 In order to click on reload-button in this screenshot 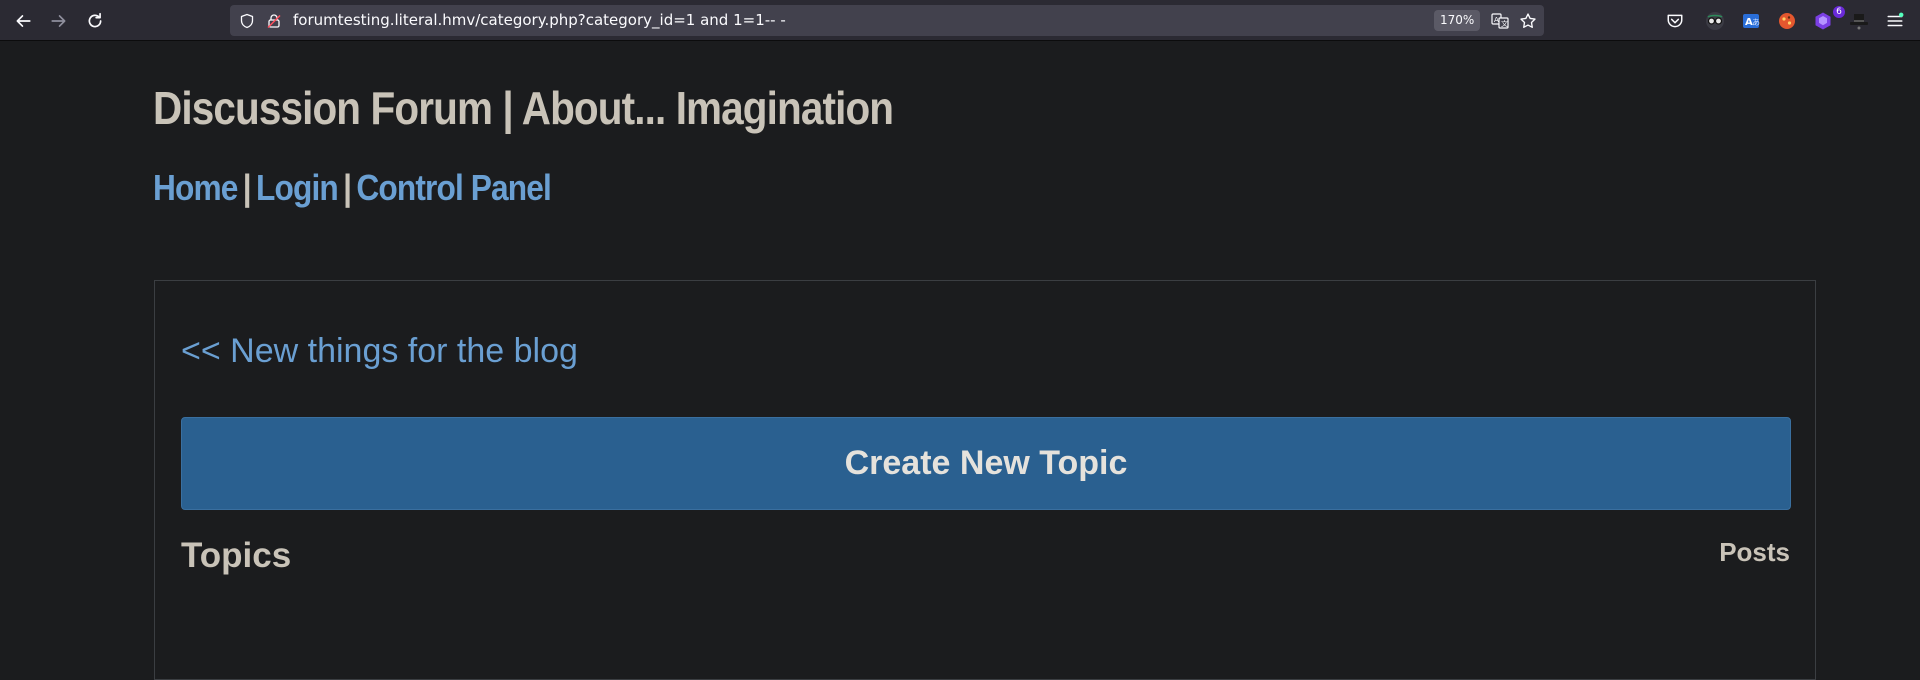, I will do `click(95, 21)`.